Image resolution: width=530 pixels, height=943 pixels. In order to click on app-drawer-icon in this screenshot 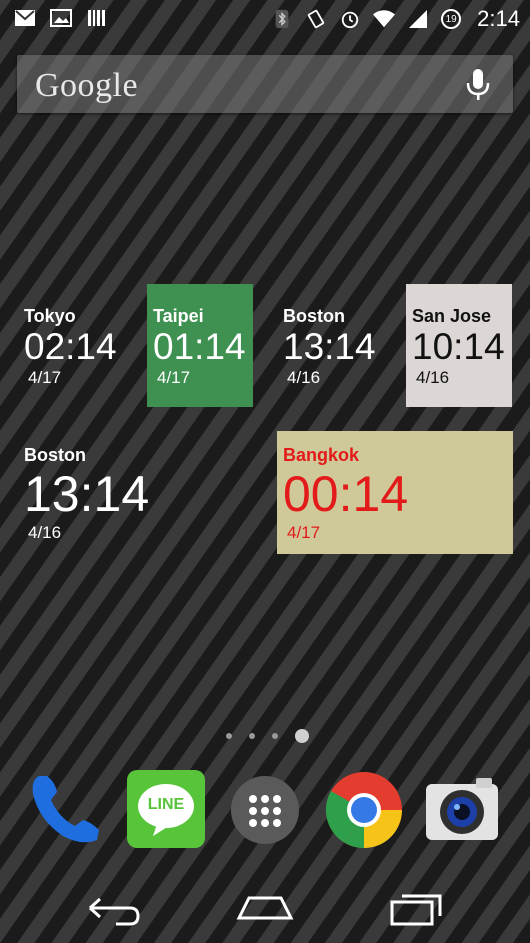, I will do `click(269, 810)`.